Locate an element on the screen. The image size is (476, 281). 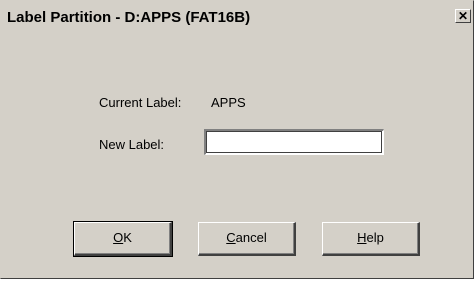
ok-button-label: K is located at coordinates (127, 237).